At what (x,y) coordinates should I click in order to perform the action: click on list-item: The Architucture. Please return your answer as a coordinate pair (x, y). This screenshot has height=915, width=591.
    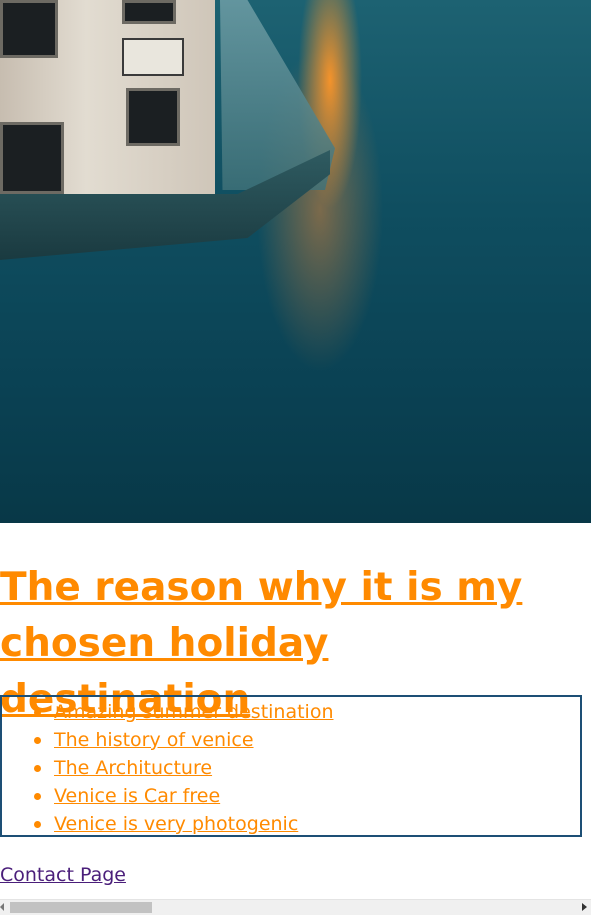
    Looking at the image, I should click on (307, 768).